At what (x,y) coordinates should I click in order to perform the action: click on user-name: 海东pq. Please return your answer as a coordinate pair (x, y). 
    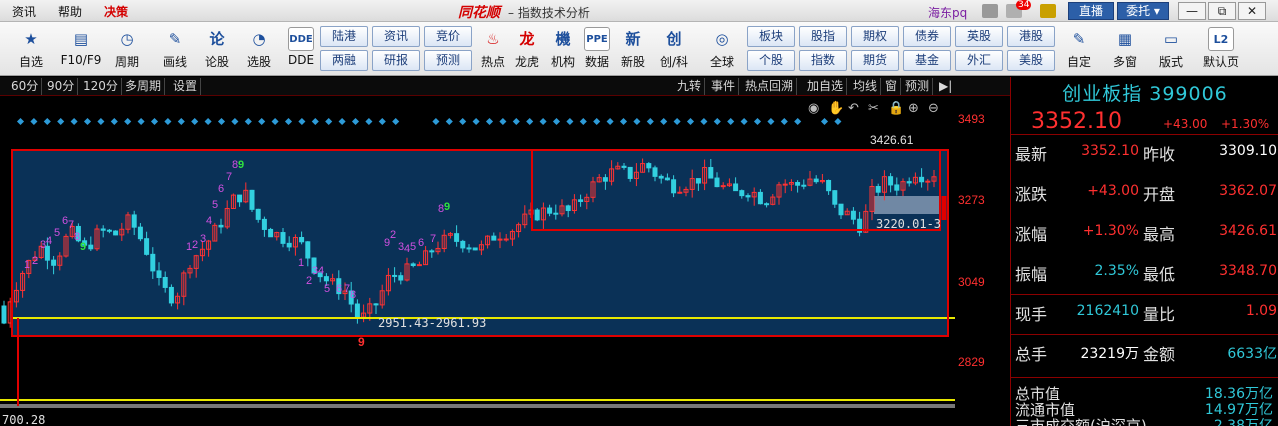
    Looking at the image, I should click on (947, 12).